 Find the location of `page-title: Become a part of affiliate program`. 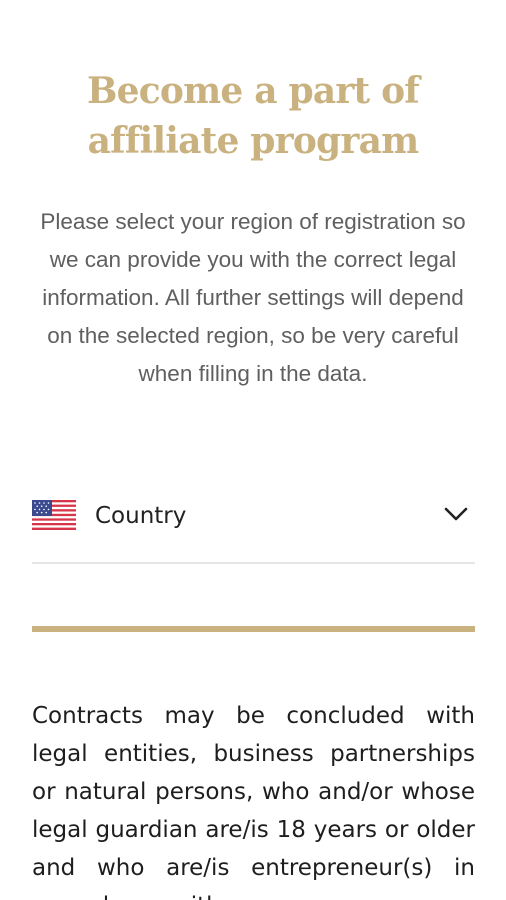

page-title: Become a part of affiliate program is located at coordinates (253, 116).